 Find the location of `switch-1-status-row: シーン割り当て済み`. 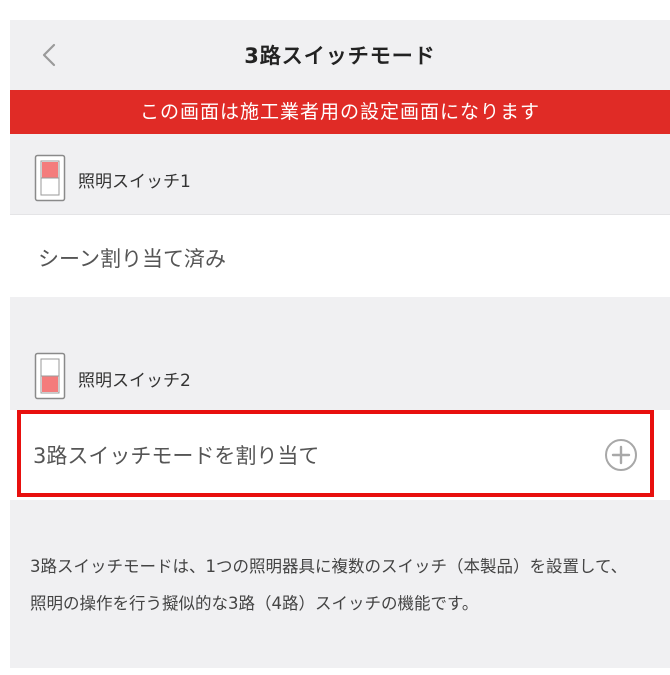

switch-1-status-row: シーン割り当て済み is located at coordinates (340, 256).